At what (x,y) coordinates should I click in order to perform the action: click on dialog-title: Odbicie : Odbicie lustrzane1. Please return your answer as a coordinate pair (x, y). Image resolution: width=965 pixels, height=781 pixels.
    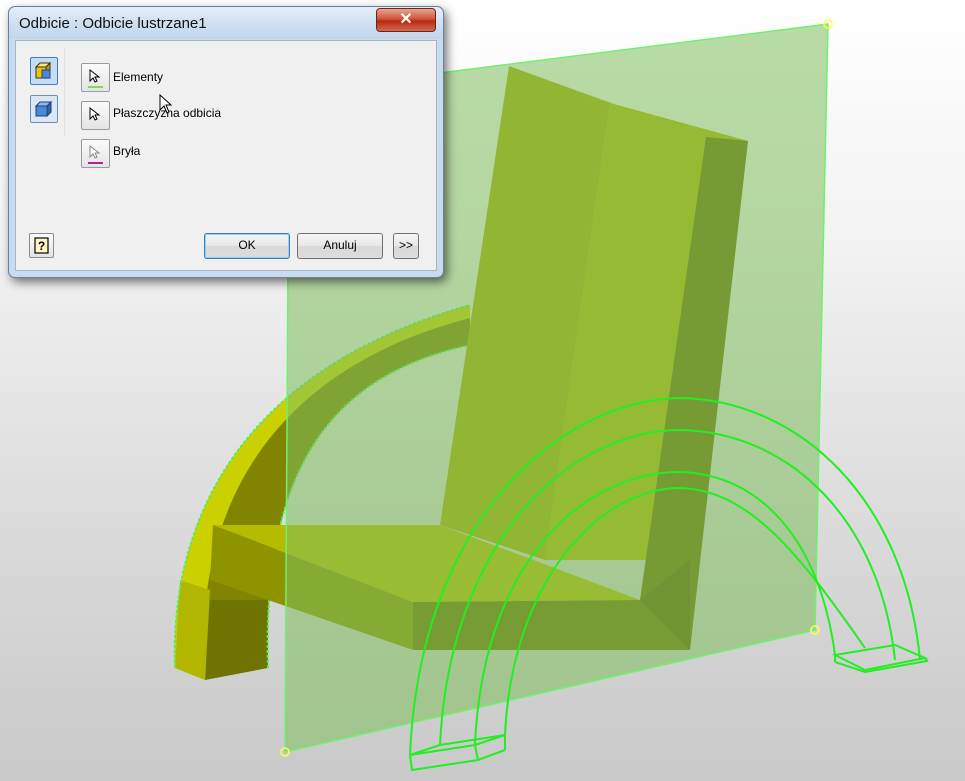
    Looking at the image, I should click on (113, 23).